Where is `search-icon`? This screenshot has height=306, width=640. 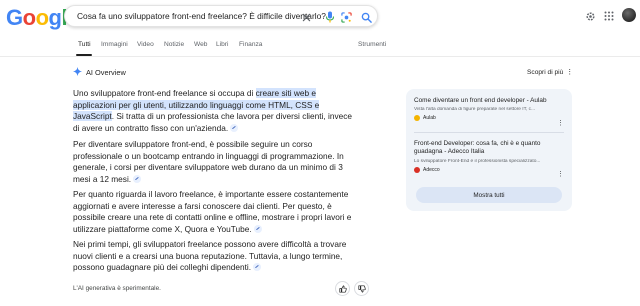 search-icon is located at coordinates (366, 17).